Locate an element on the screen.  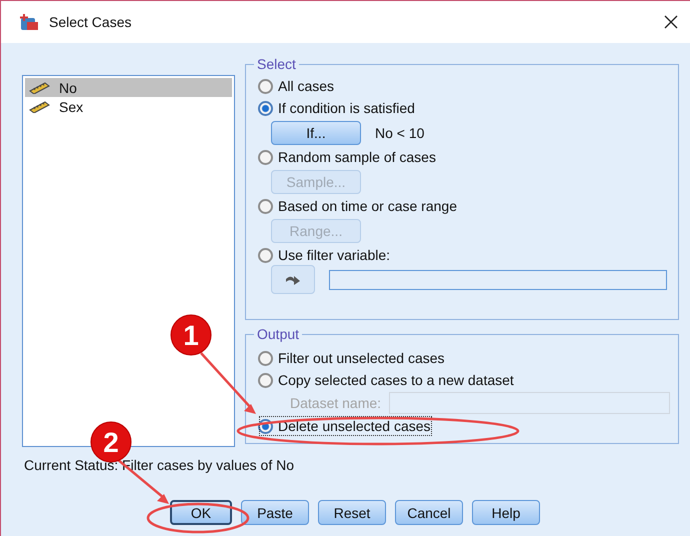
move-button is located at coordinates (293, 279).